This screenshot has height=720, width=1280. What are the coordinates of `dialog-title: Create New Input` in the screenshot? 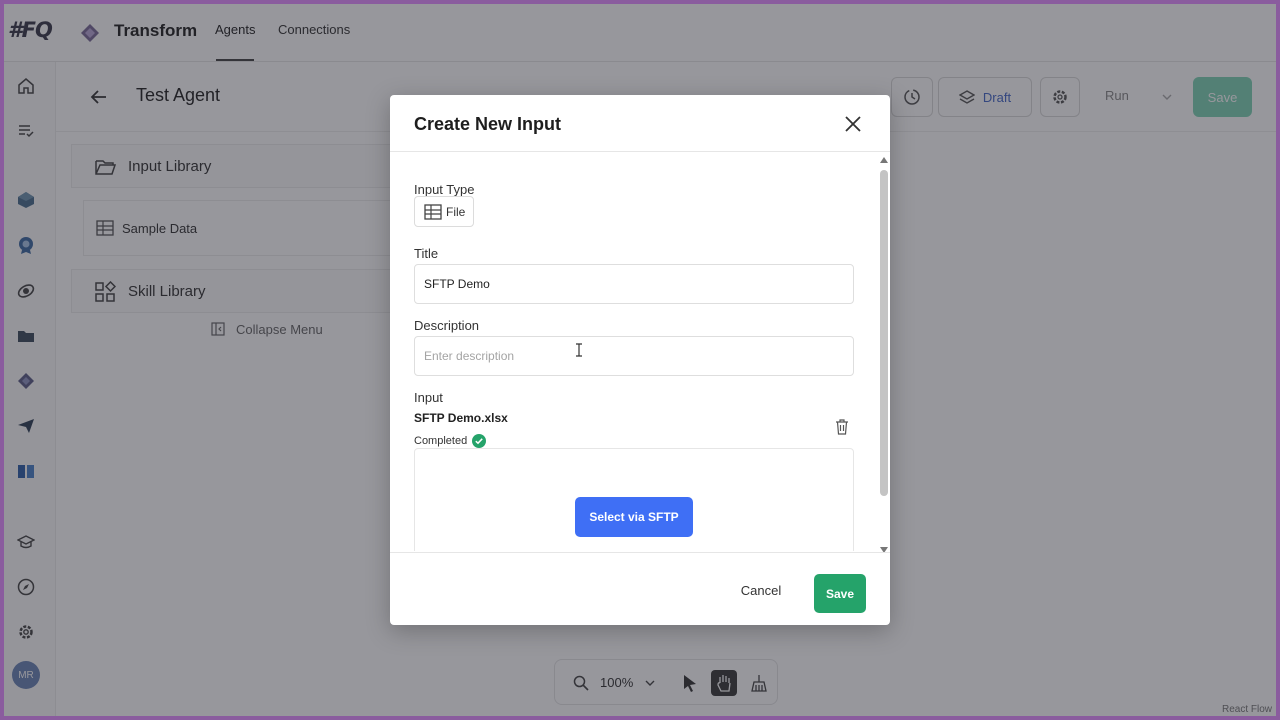 It's located at (488, 124).